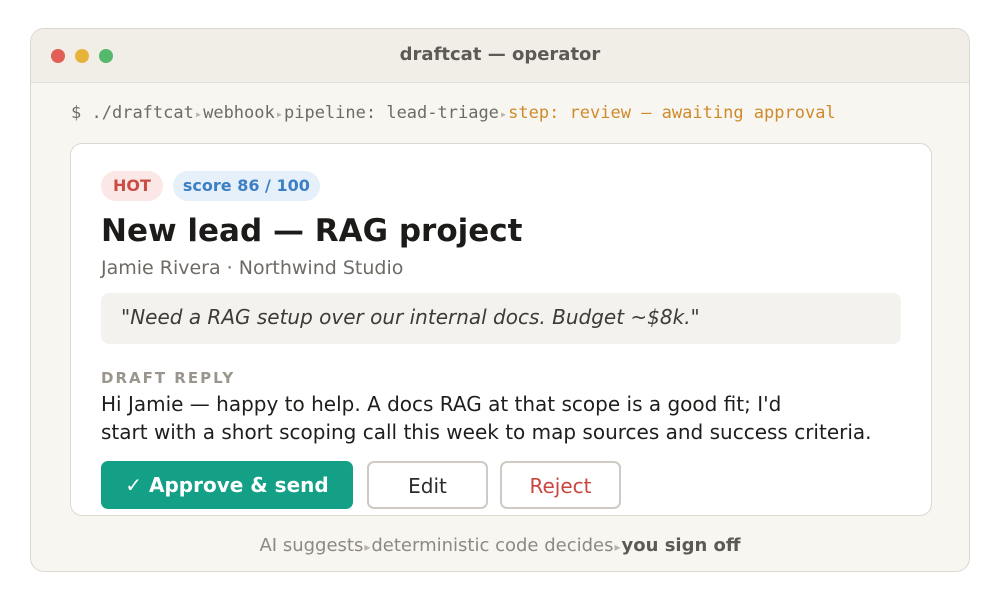  What do you see at coordinates (227, 485) in the screenshot?
I see `approve-send-button: ✓ Approve & send` at bounding box center [227, 485].